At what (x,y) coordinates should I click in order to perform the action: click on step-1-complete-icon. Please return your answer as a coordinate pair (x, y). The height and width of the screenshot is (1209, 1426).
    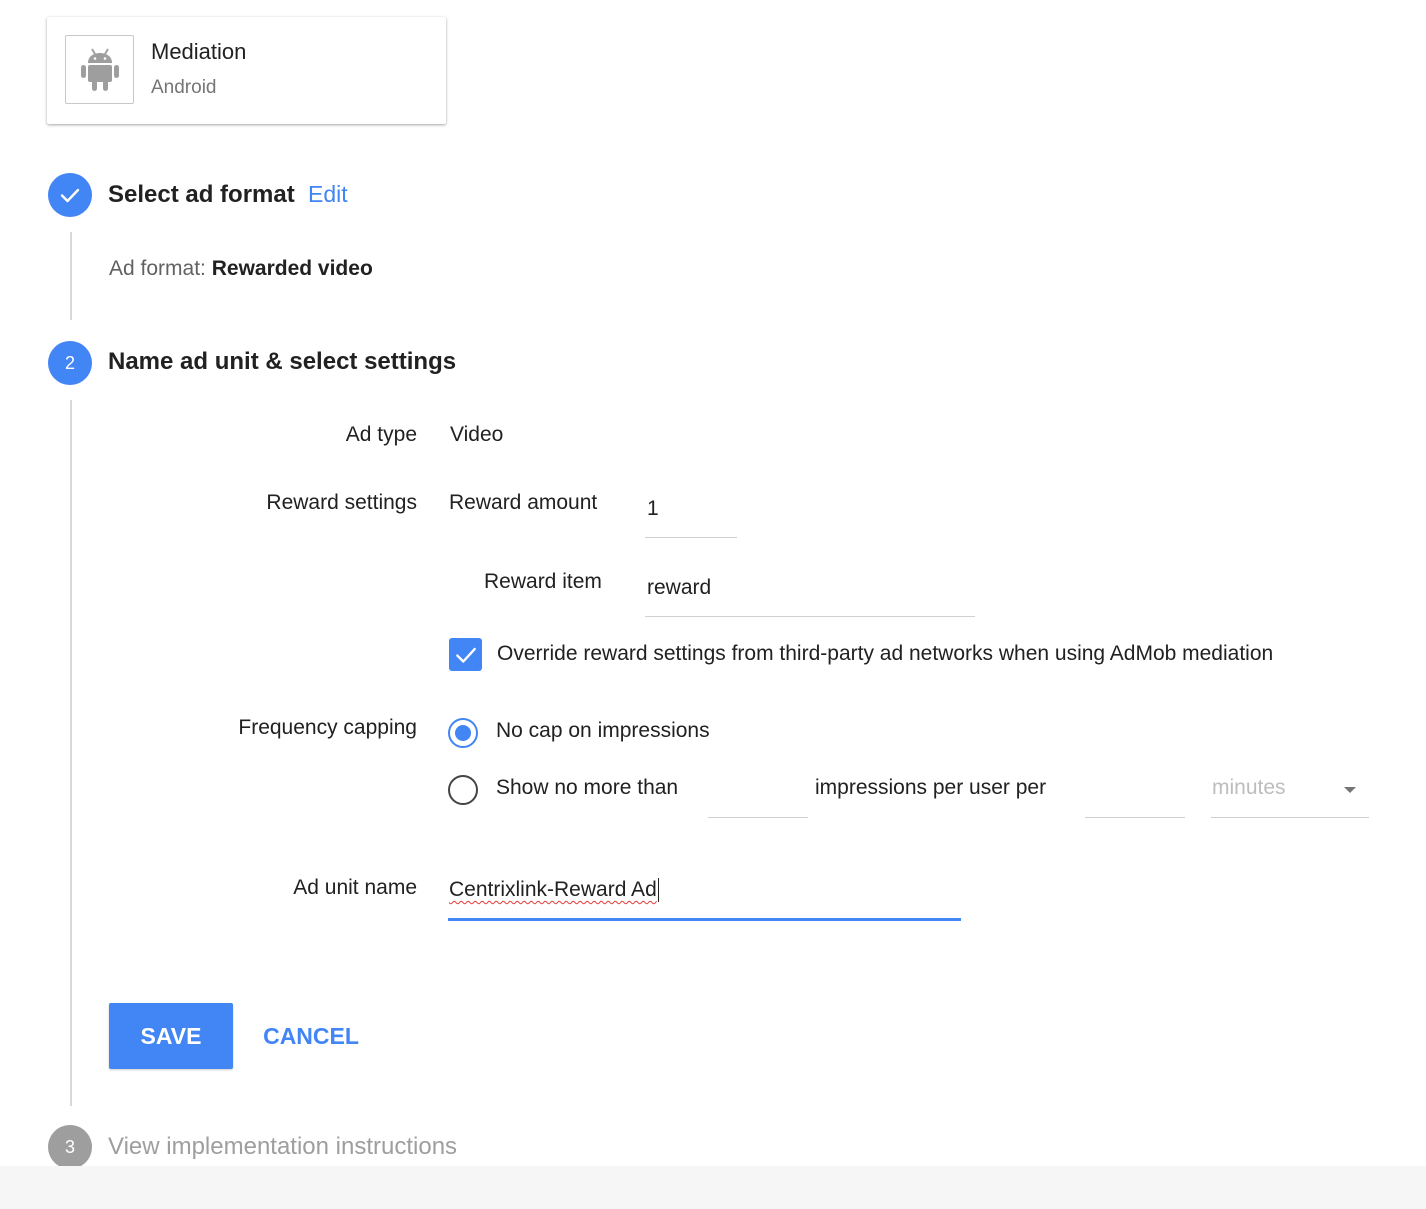
    Looking at the image, I should click on (70, 195).